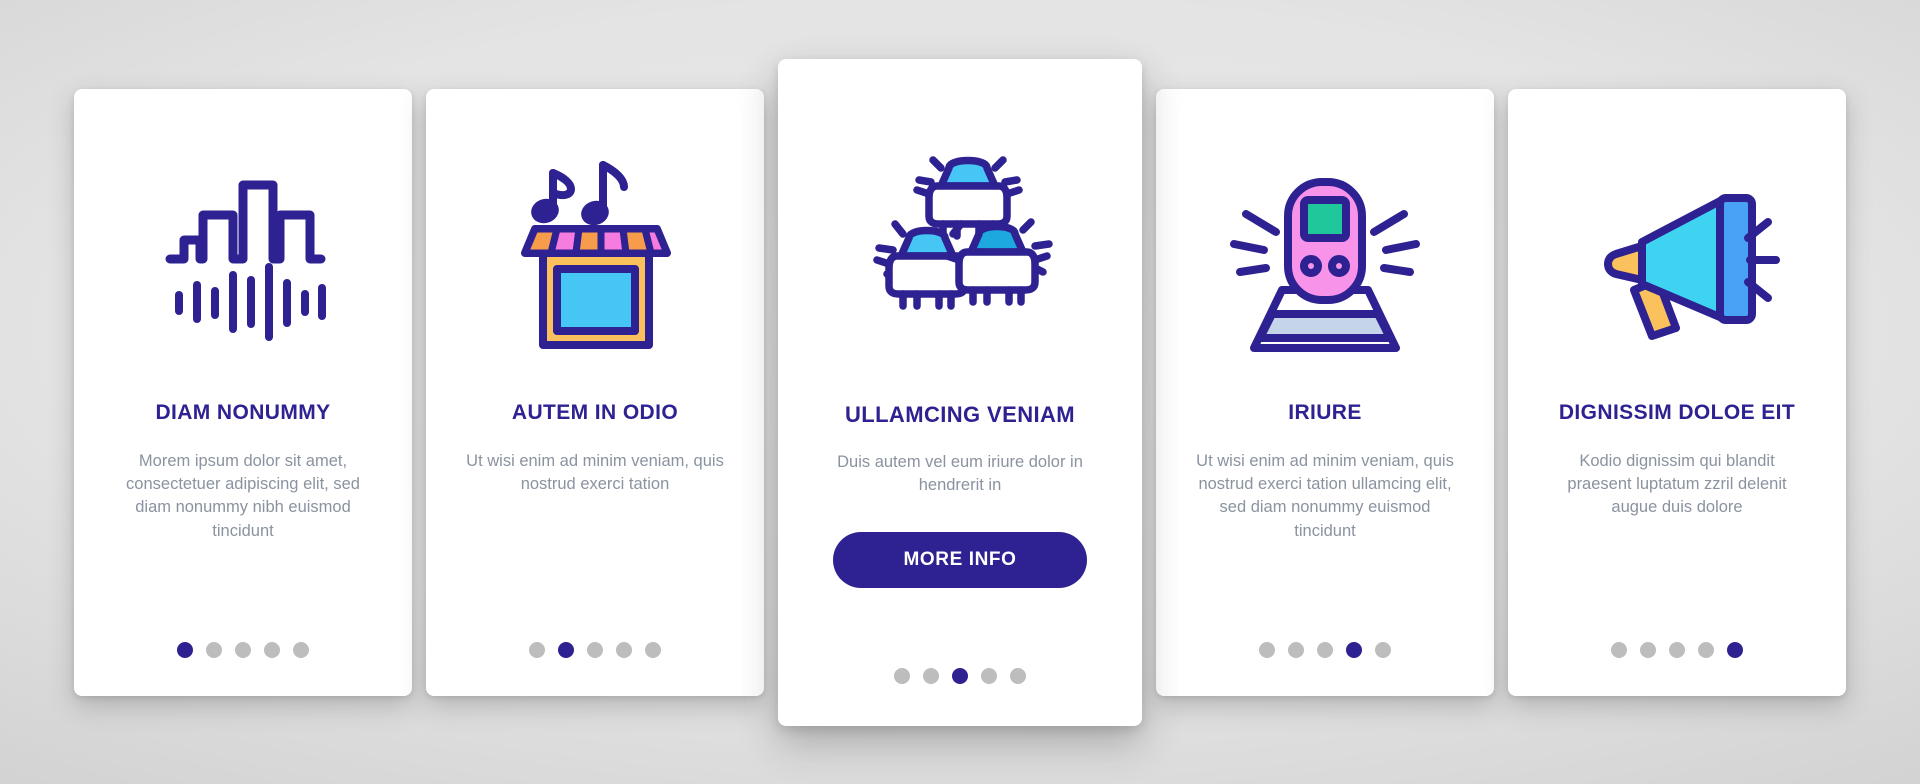 The image size is (1920, 784). I want to click on more-info-button: MORE INFO, so click(960, 559).